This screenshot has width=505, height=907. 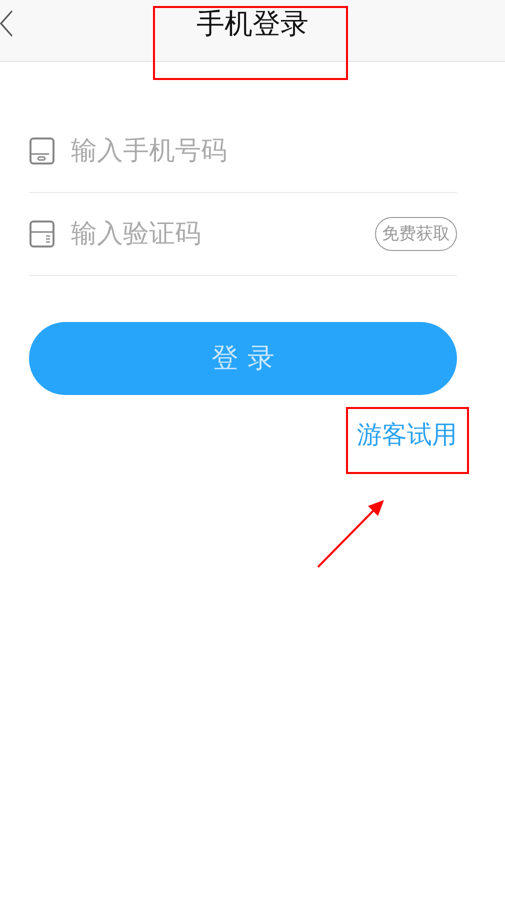 What do you see at coordinates (215, 234) in the screenshot?
I see `input-field: 输入验证码` at bounding box center [215, 234].